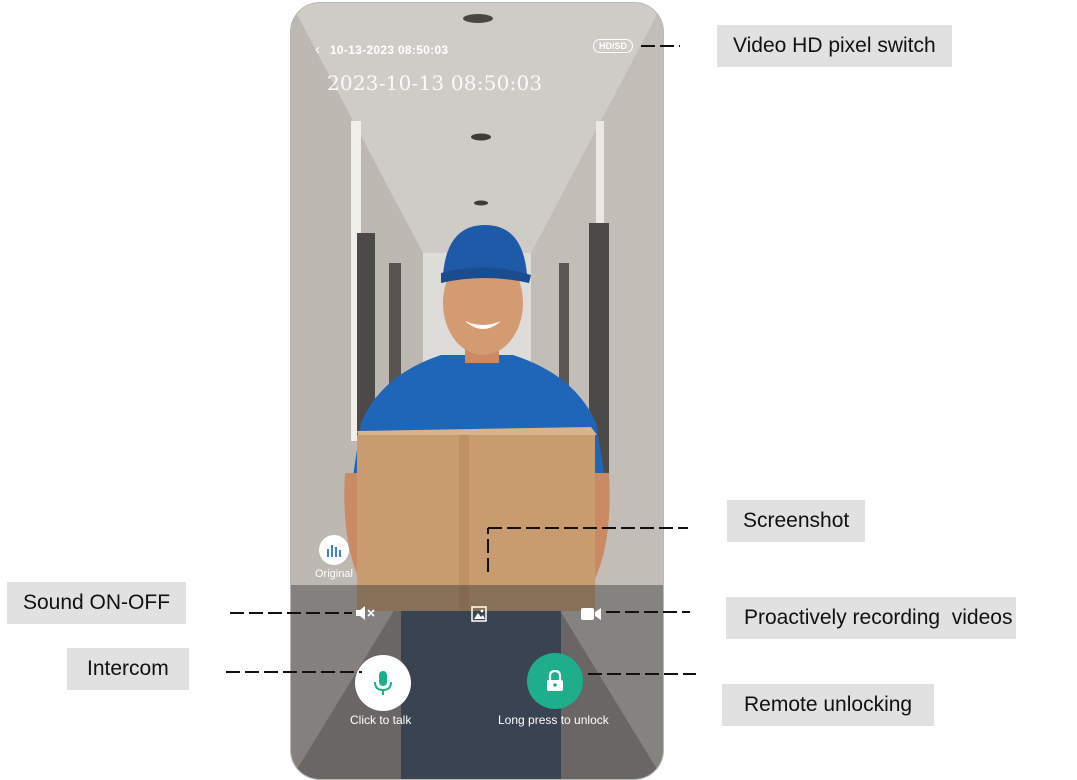 This screenshot has width=1077, height=780. What do you see at coordinates (834, 46) in the screenshot?
I see `callout-hd-switch: Video HD pixel switch` at bounding box center [834, 46].